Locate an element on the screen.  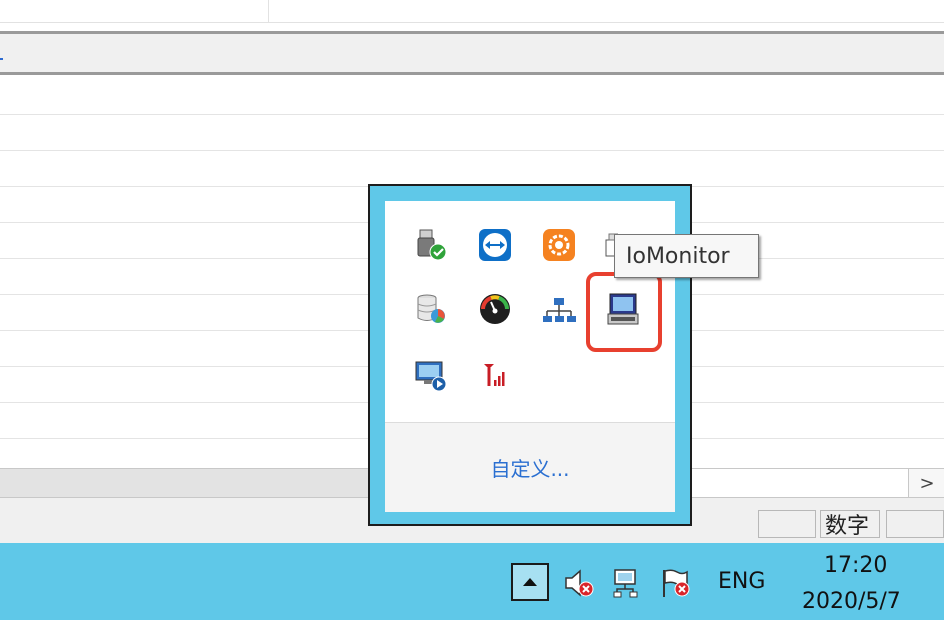
teamviewer-icon is located at coordinates (495, 245).